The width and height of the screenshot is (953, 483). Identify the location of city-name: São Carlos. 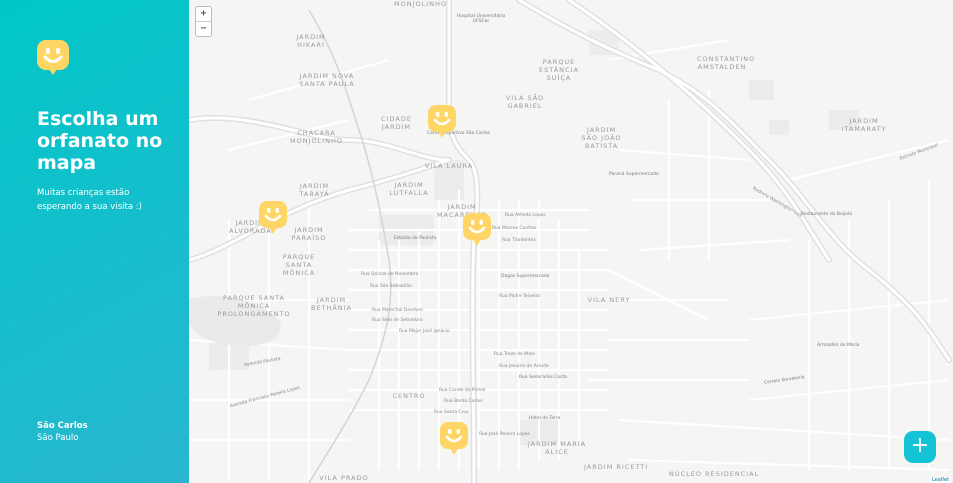
(62, 426).